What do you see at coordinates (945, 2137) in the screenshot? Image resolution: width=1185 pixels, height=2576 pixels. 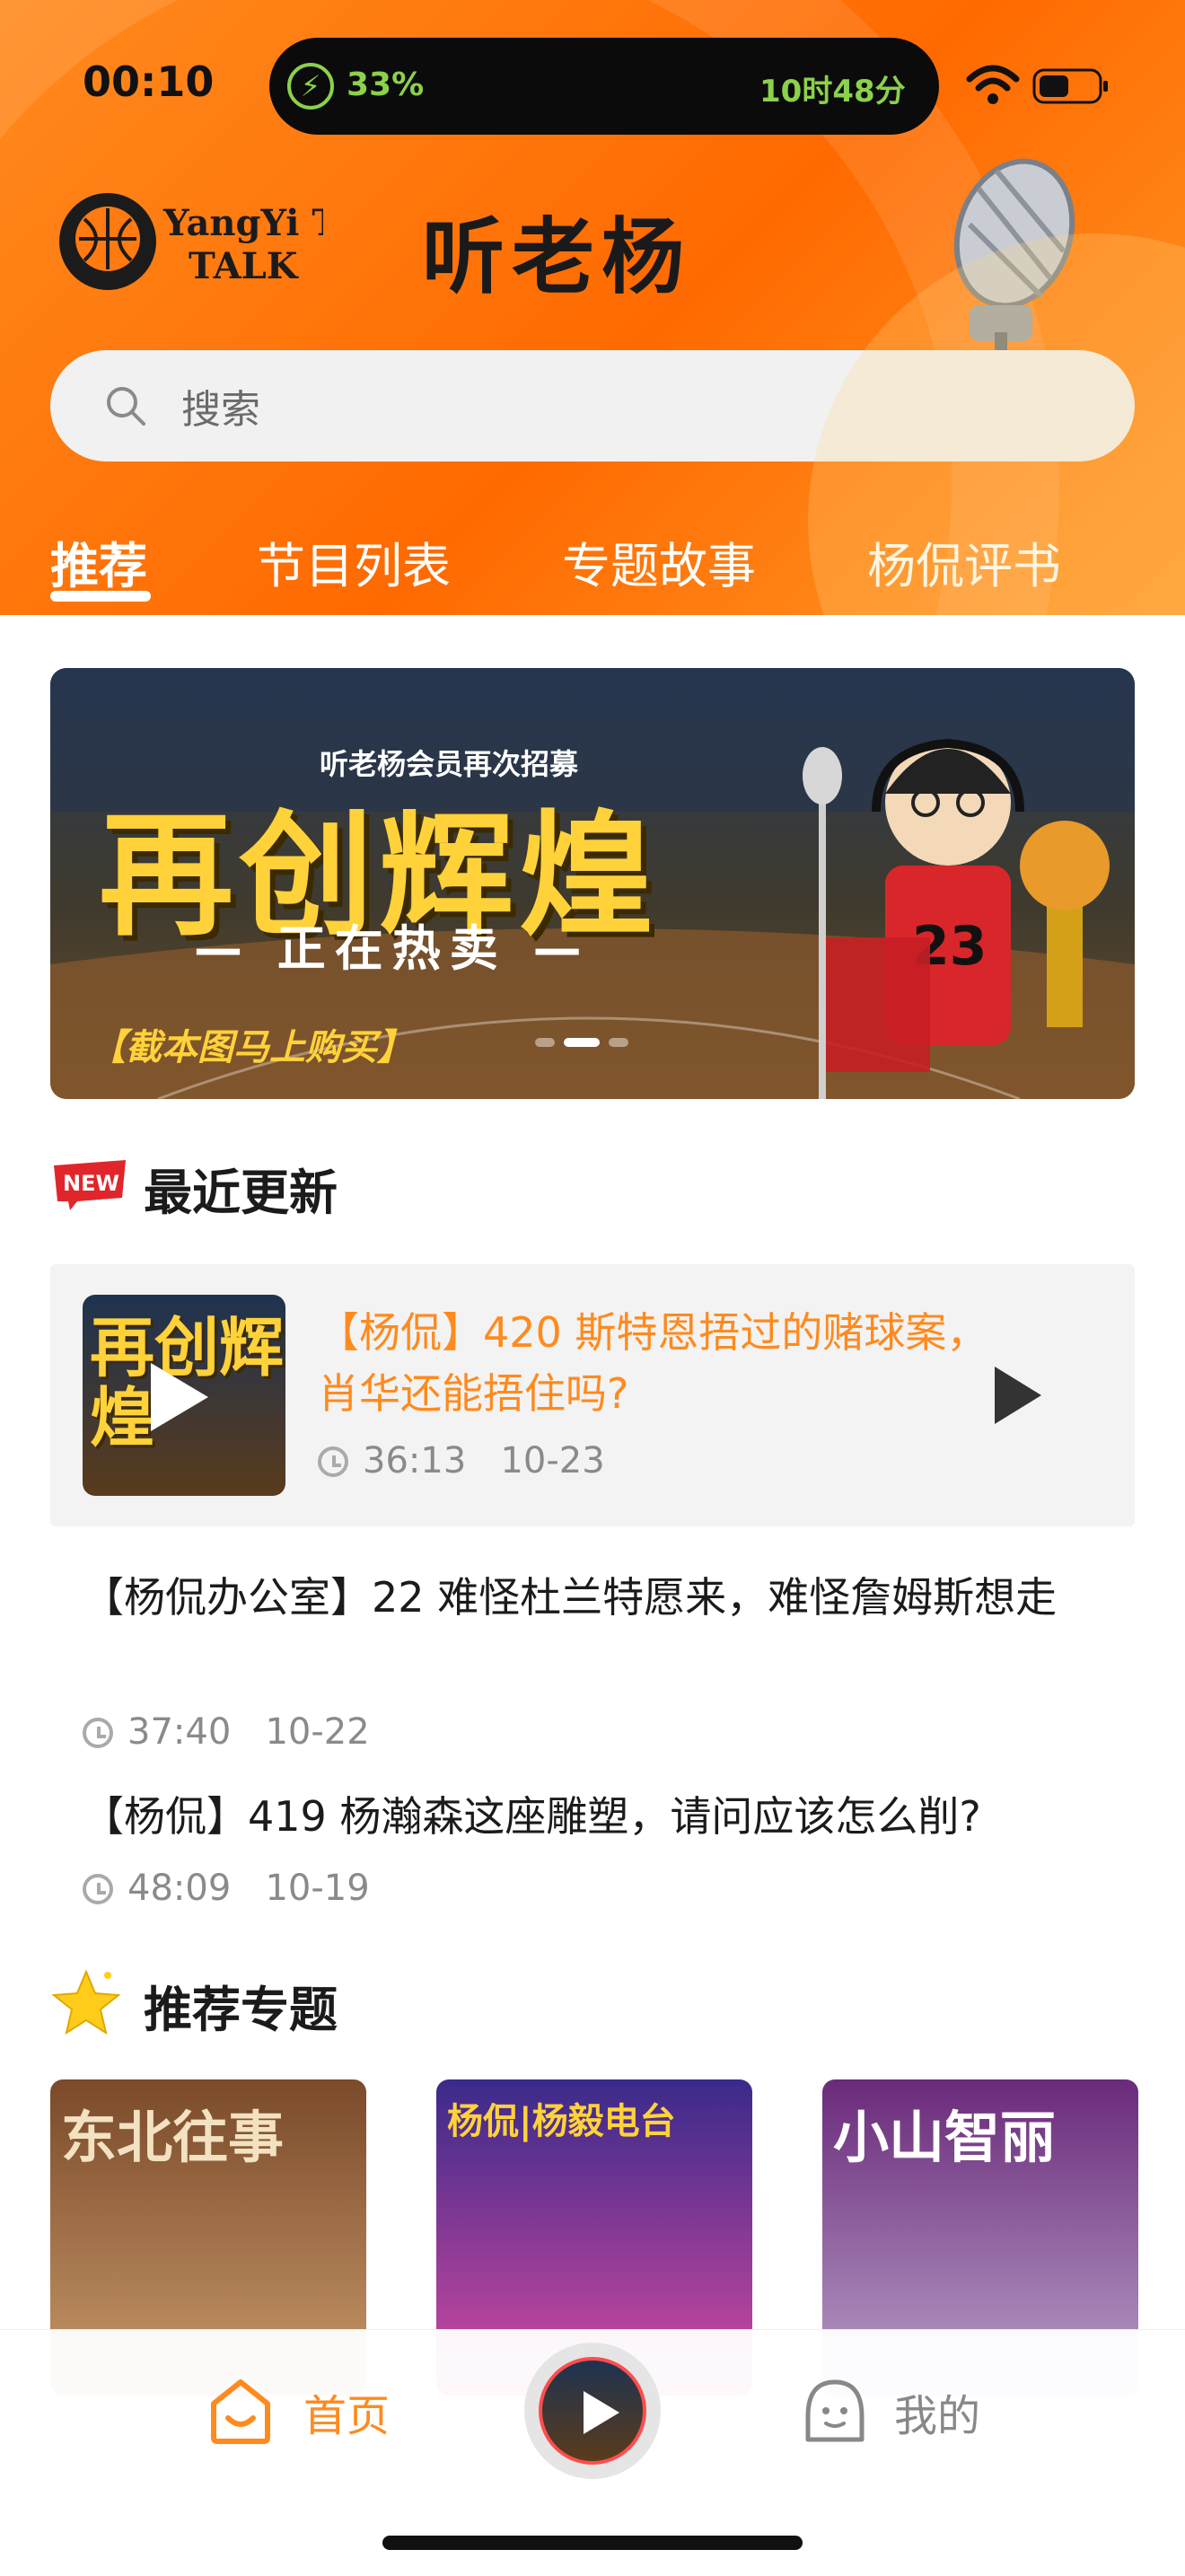 I see `topic-card-title: 小山智丽` at bounding box center [945, 2137].